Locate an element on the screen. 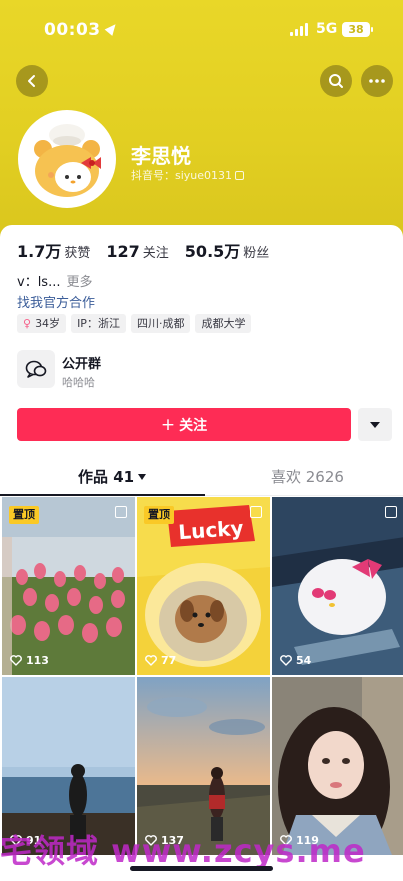 The height and width of the screenshot is (881, 403). search-button is located at coordinates (336, 81).